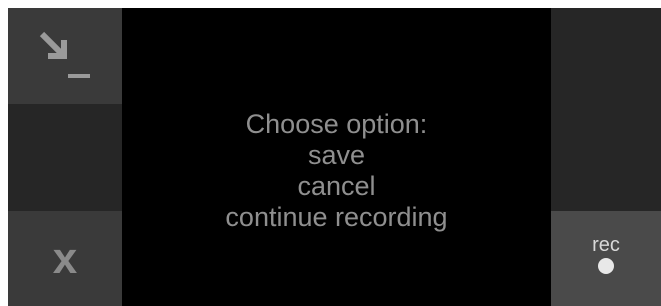  Describe the element at coordinates (606, 266) in the screenshot. I see `record-dot-icon` at that location.